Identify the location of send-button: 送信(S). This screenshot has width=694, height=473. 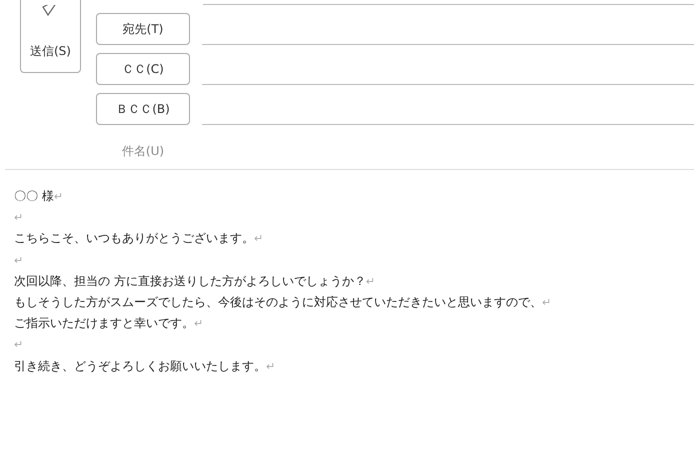
(50, 36).